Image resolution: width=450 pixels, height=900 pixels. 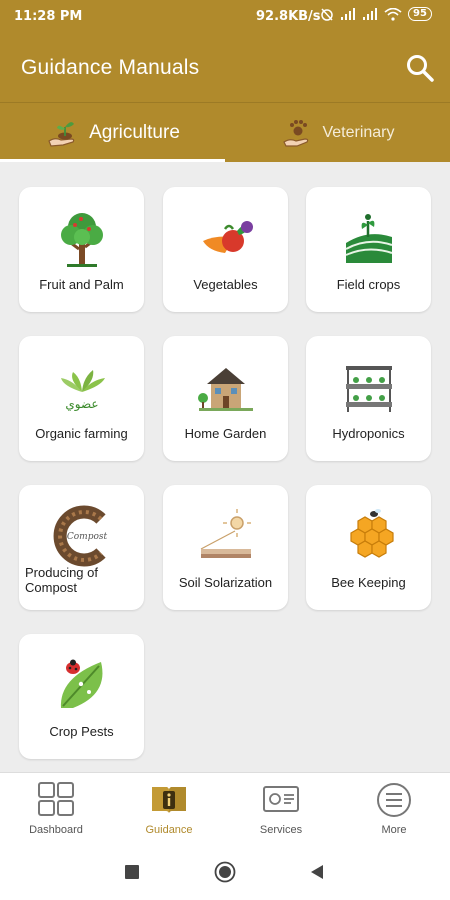 What do you see at coordinates (228, 237) in the screenshot?
I see `vegetables-icon` at bounding box center [228, 237].